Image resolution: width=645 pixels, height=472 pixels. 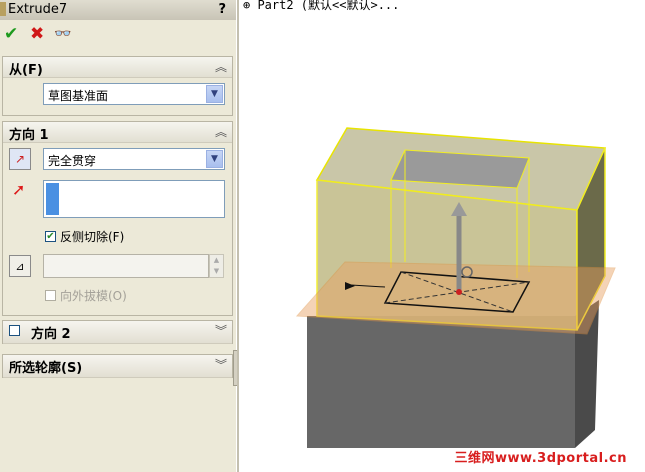 What do you see at coordinates (26, 70) in the screenshot?
I see `from-group-title: 从(F)` at bounding box center [26, 70].